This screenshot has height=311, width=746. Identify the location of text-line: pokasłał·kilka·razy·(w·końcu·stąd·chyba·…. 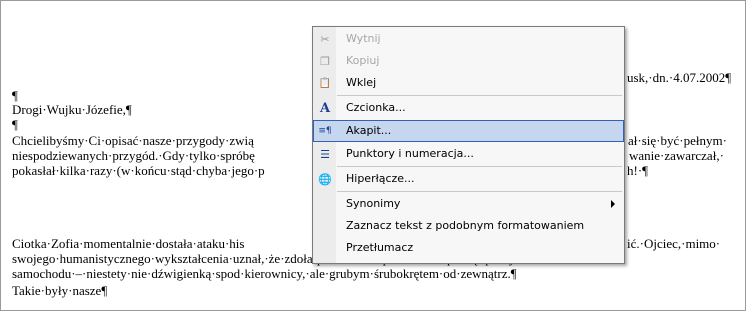
(138, 170).